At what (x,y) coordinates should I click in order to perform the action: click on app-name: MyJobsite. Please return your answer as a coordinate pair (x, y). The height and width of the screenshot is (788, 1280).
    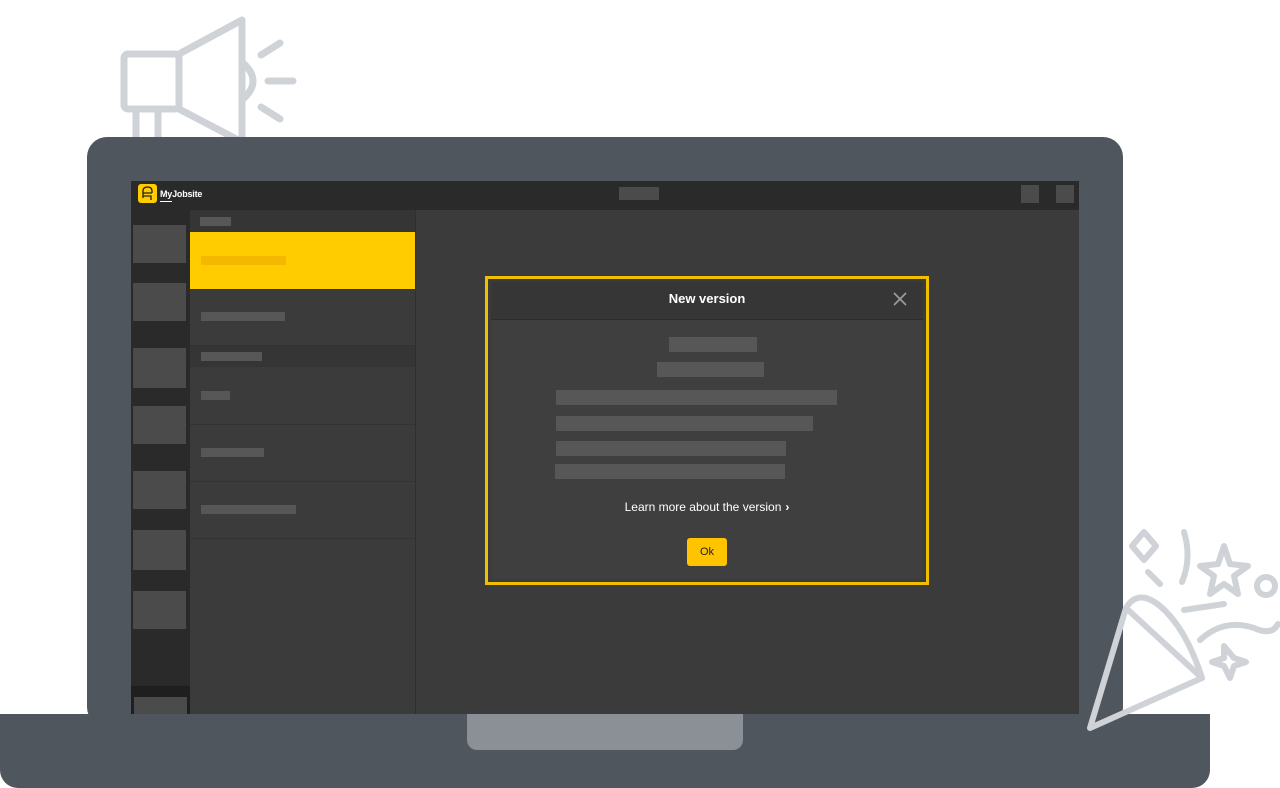
    Looking at the image, I should click on (181, 195).